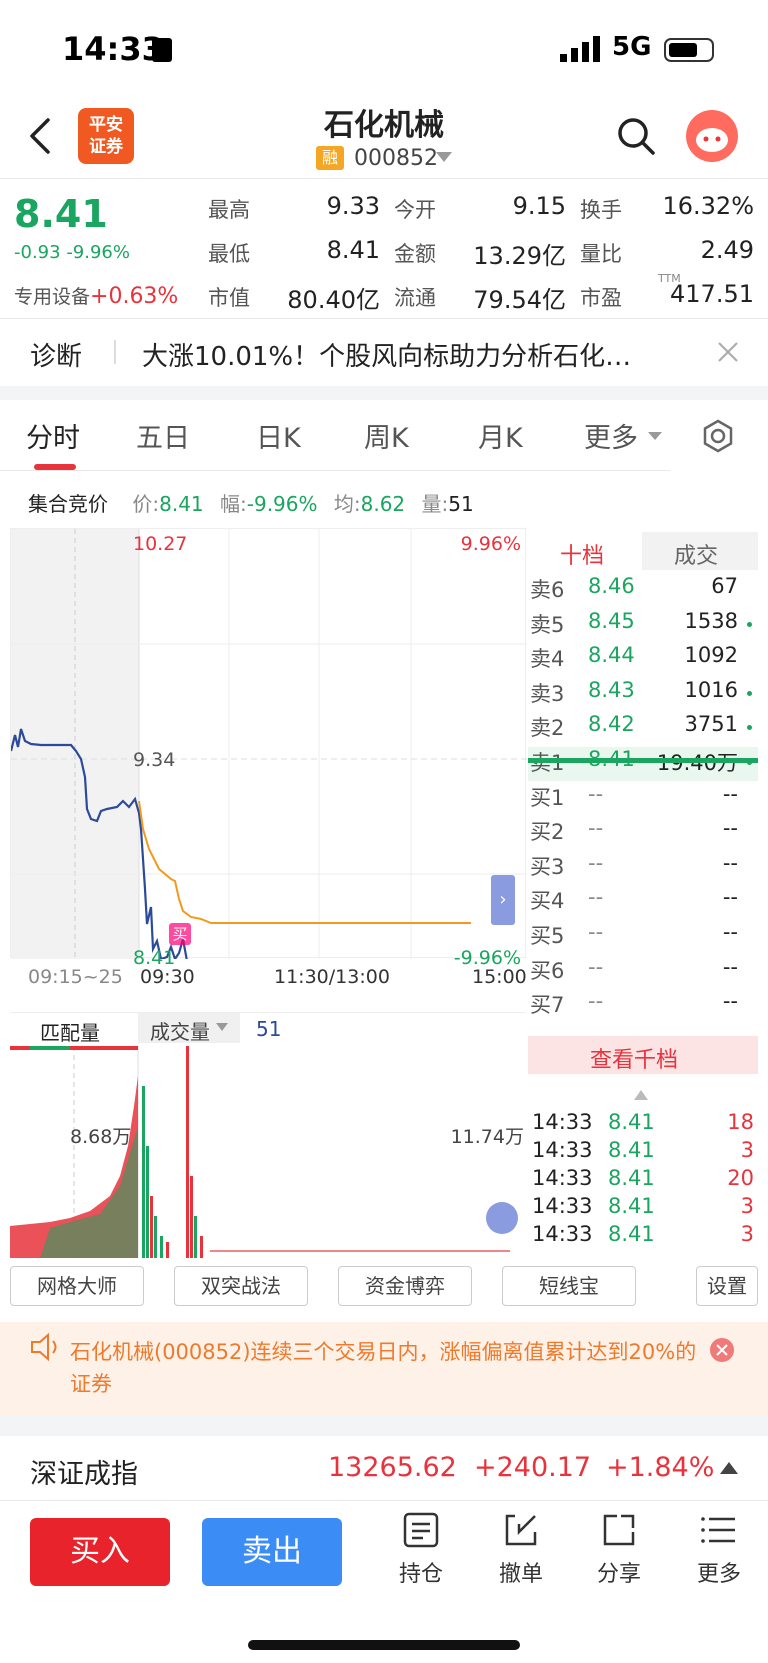 The height and width of the screenshot is (1663, 768). Describe the element at coordinates (260, 1152) in the screenshot. I see `volume-bars-svg` at that location.